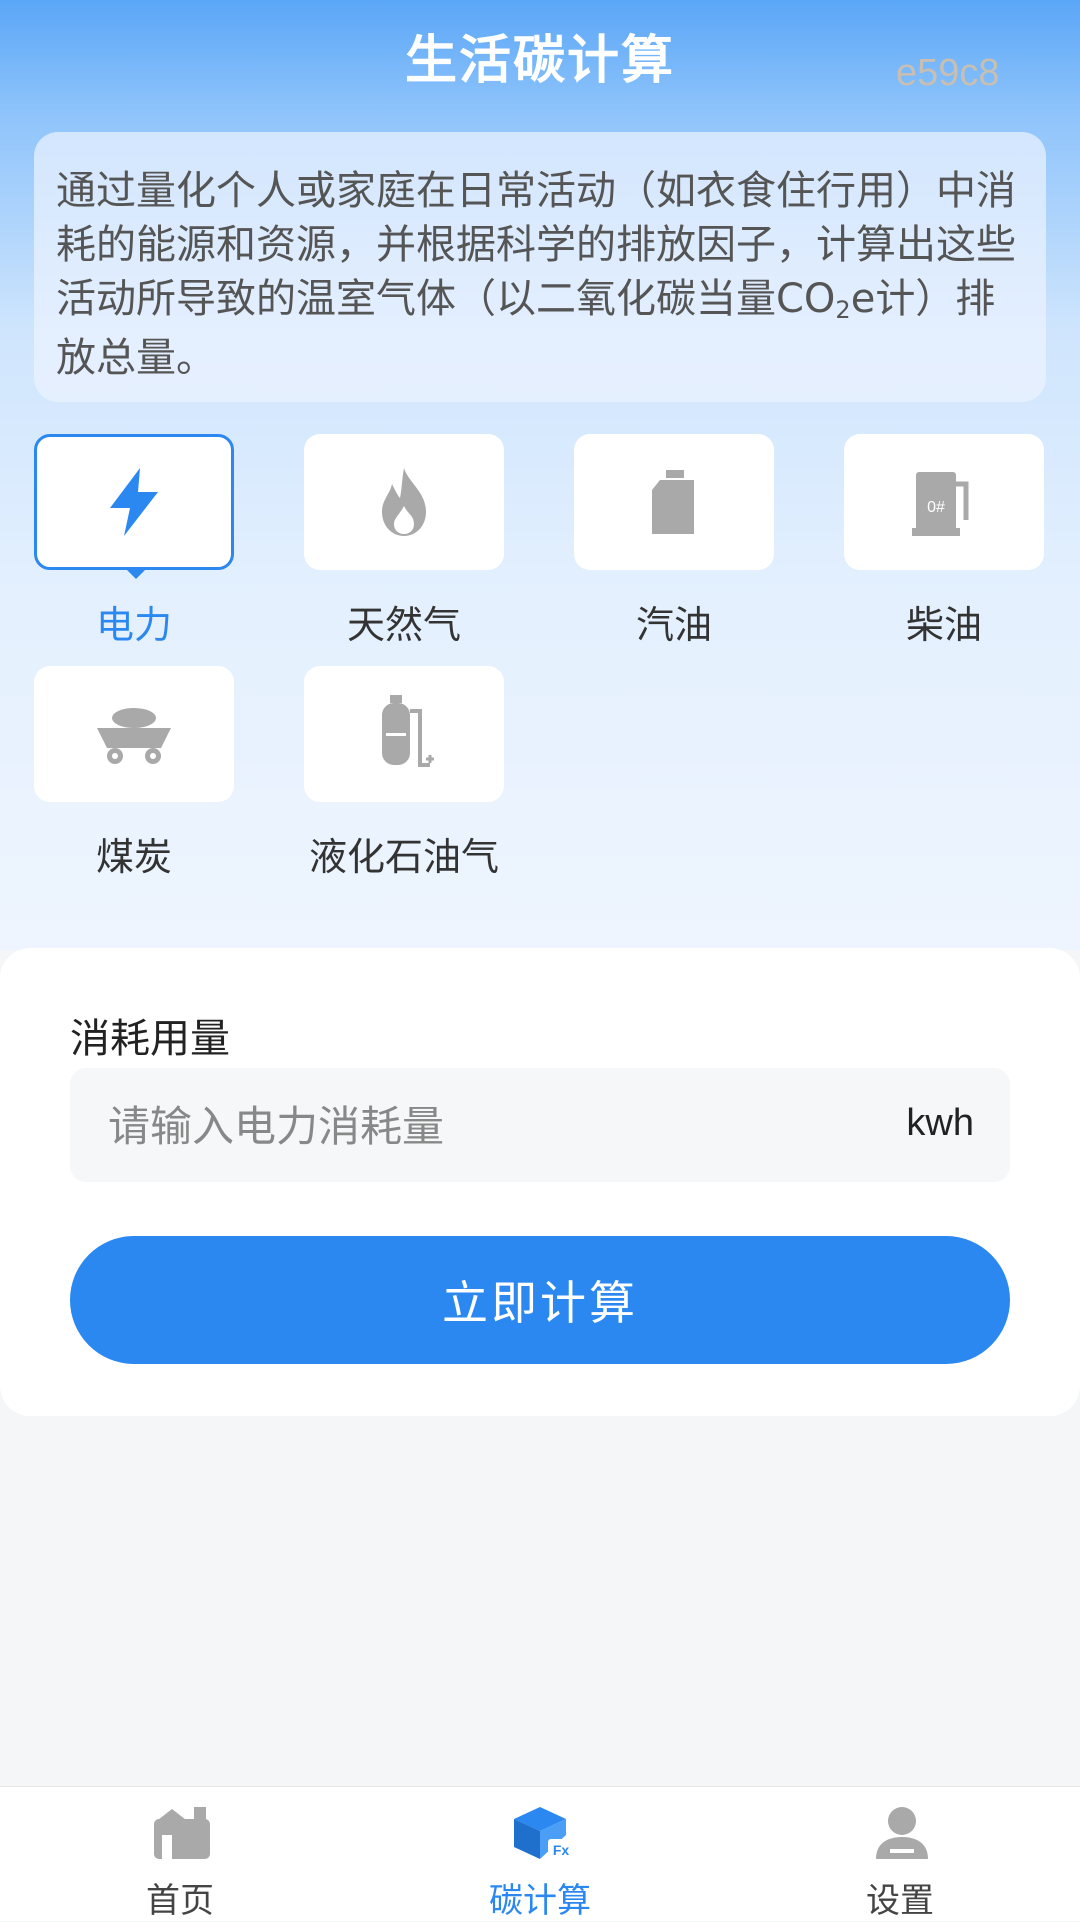 The height and width of the screenshot is (1922, 1080). What do you see at coordinates (948, 73) in the screenshot?
I see `watermark-text: e59c8` at bounding box center [948, 73].